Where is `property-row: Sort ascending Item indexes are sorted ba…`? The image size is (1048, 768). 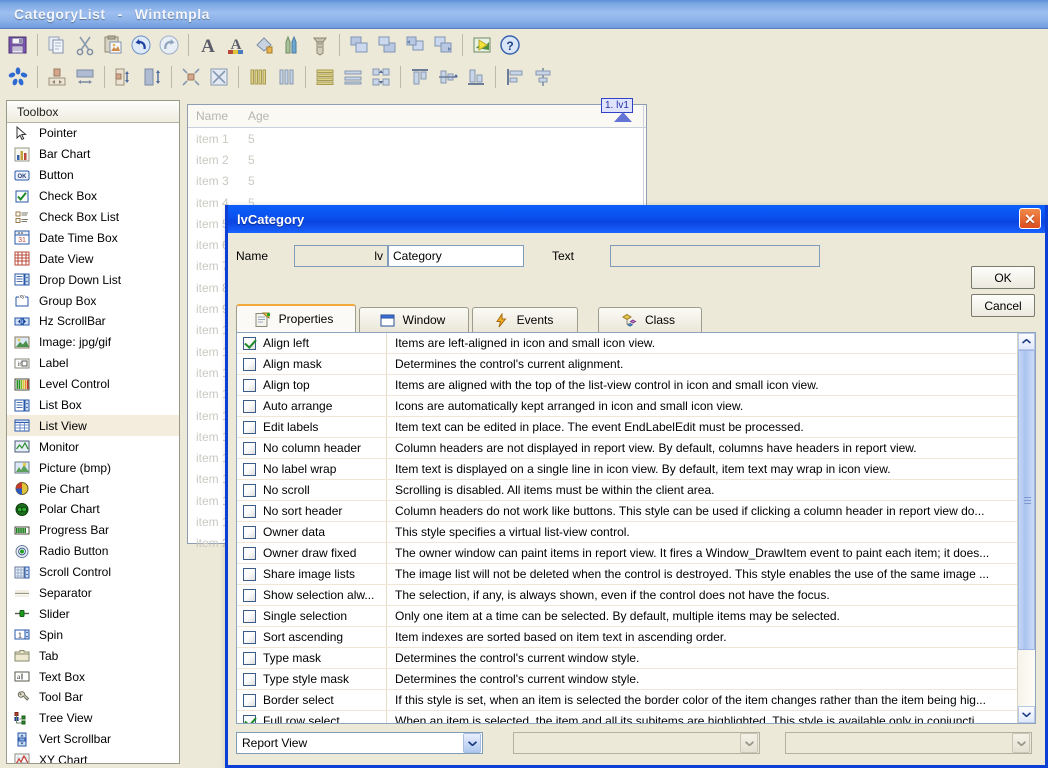
property-row: Sort ascending Item indexes are sorted ba… is located at coordinates (627, 637).